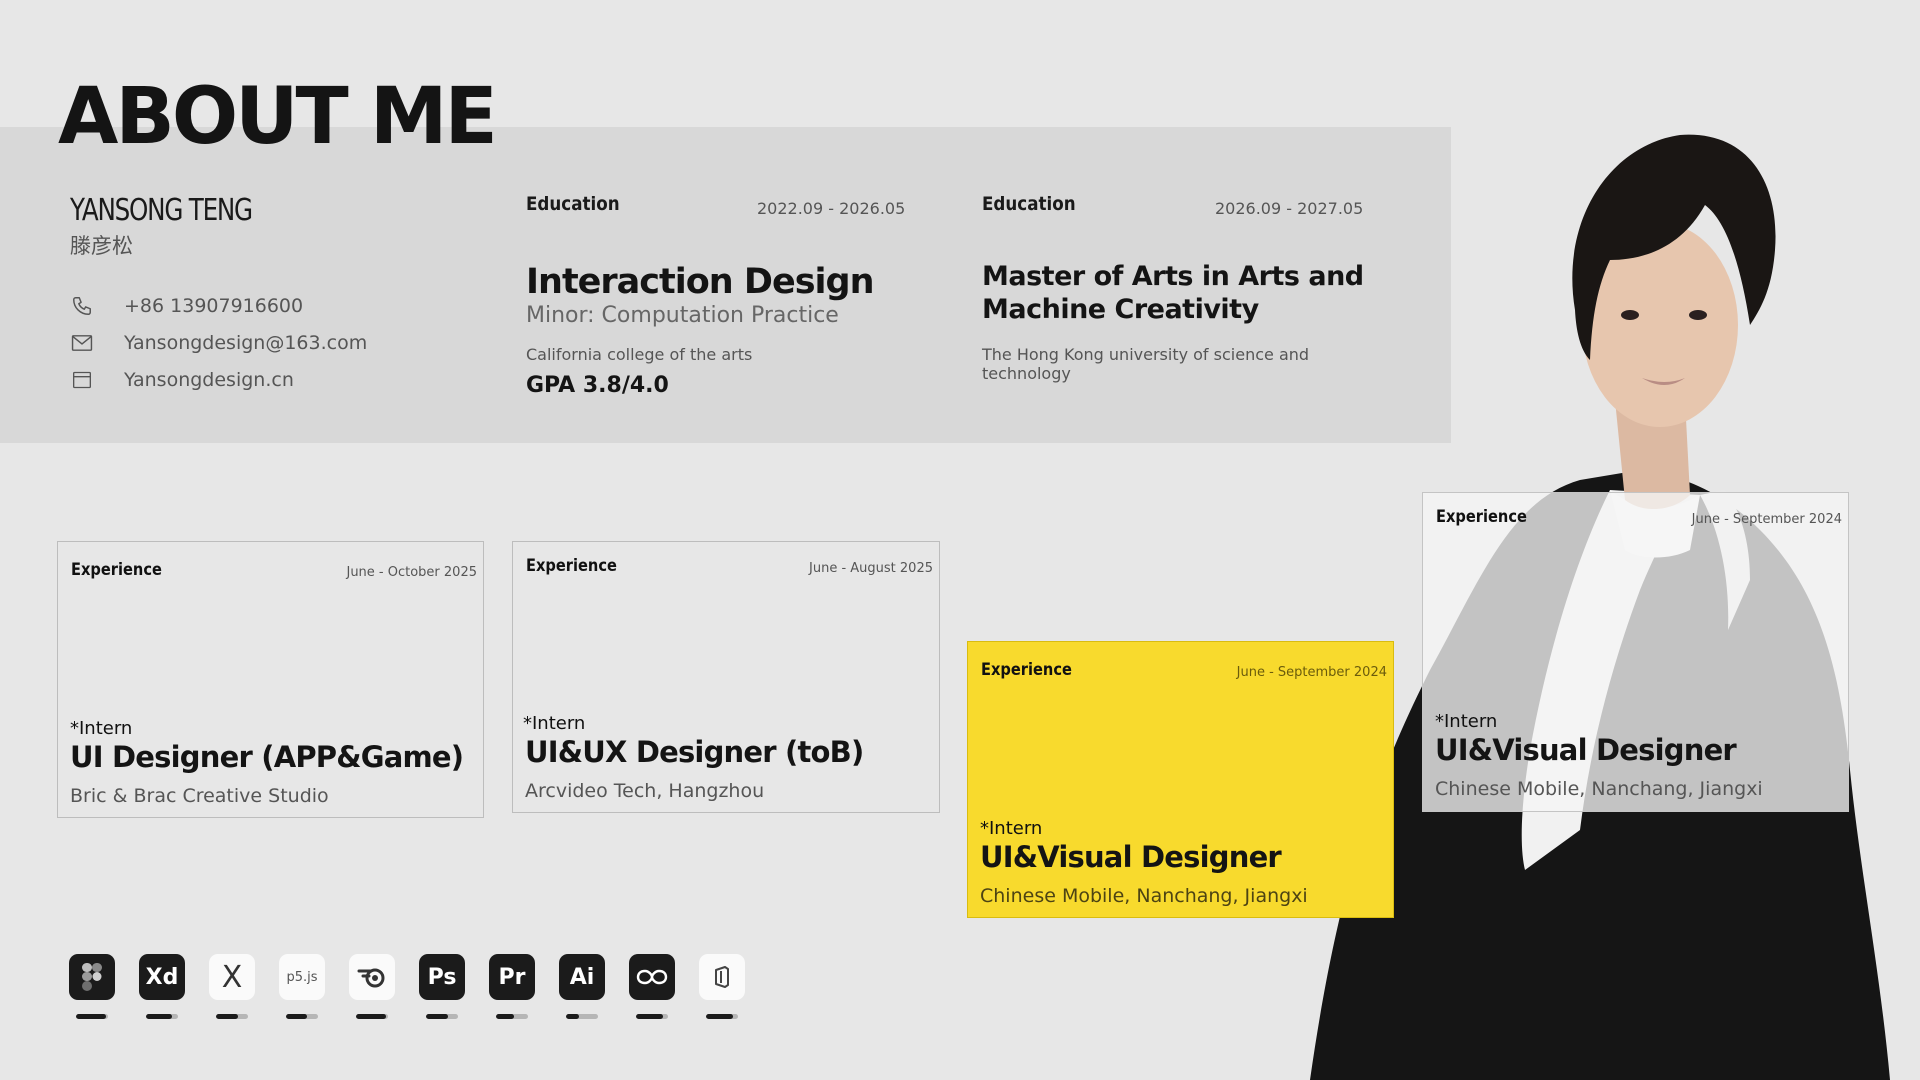 Image resolution: width=1920 pixels, height=1080 pixels. Describe the element at coordinates (694, 752) in the screenshot. I see `experience-role: UI&UX Designer (toB)` at that location.